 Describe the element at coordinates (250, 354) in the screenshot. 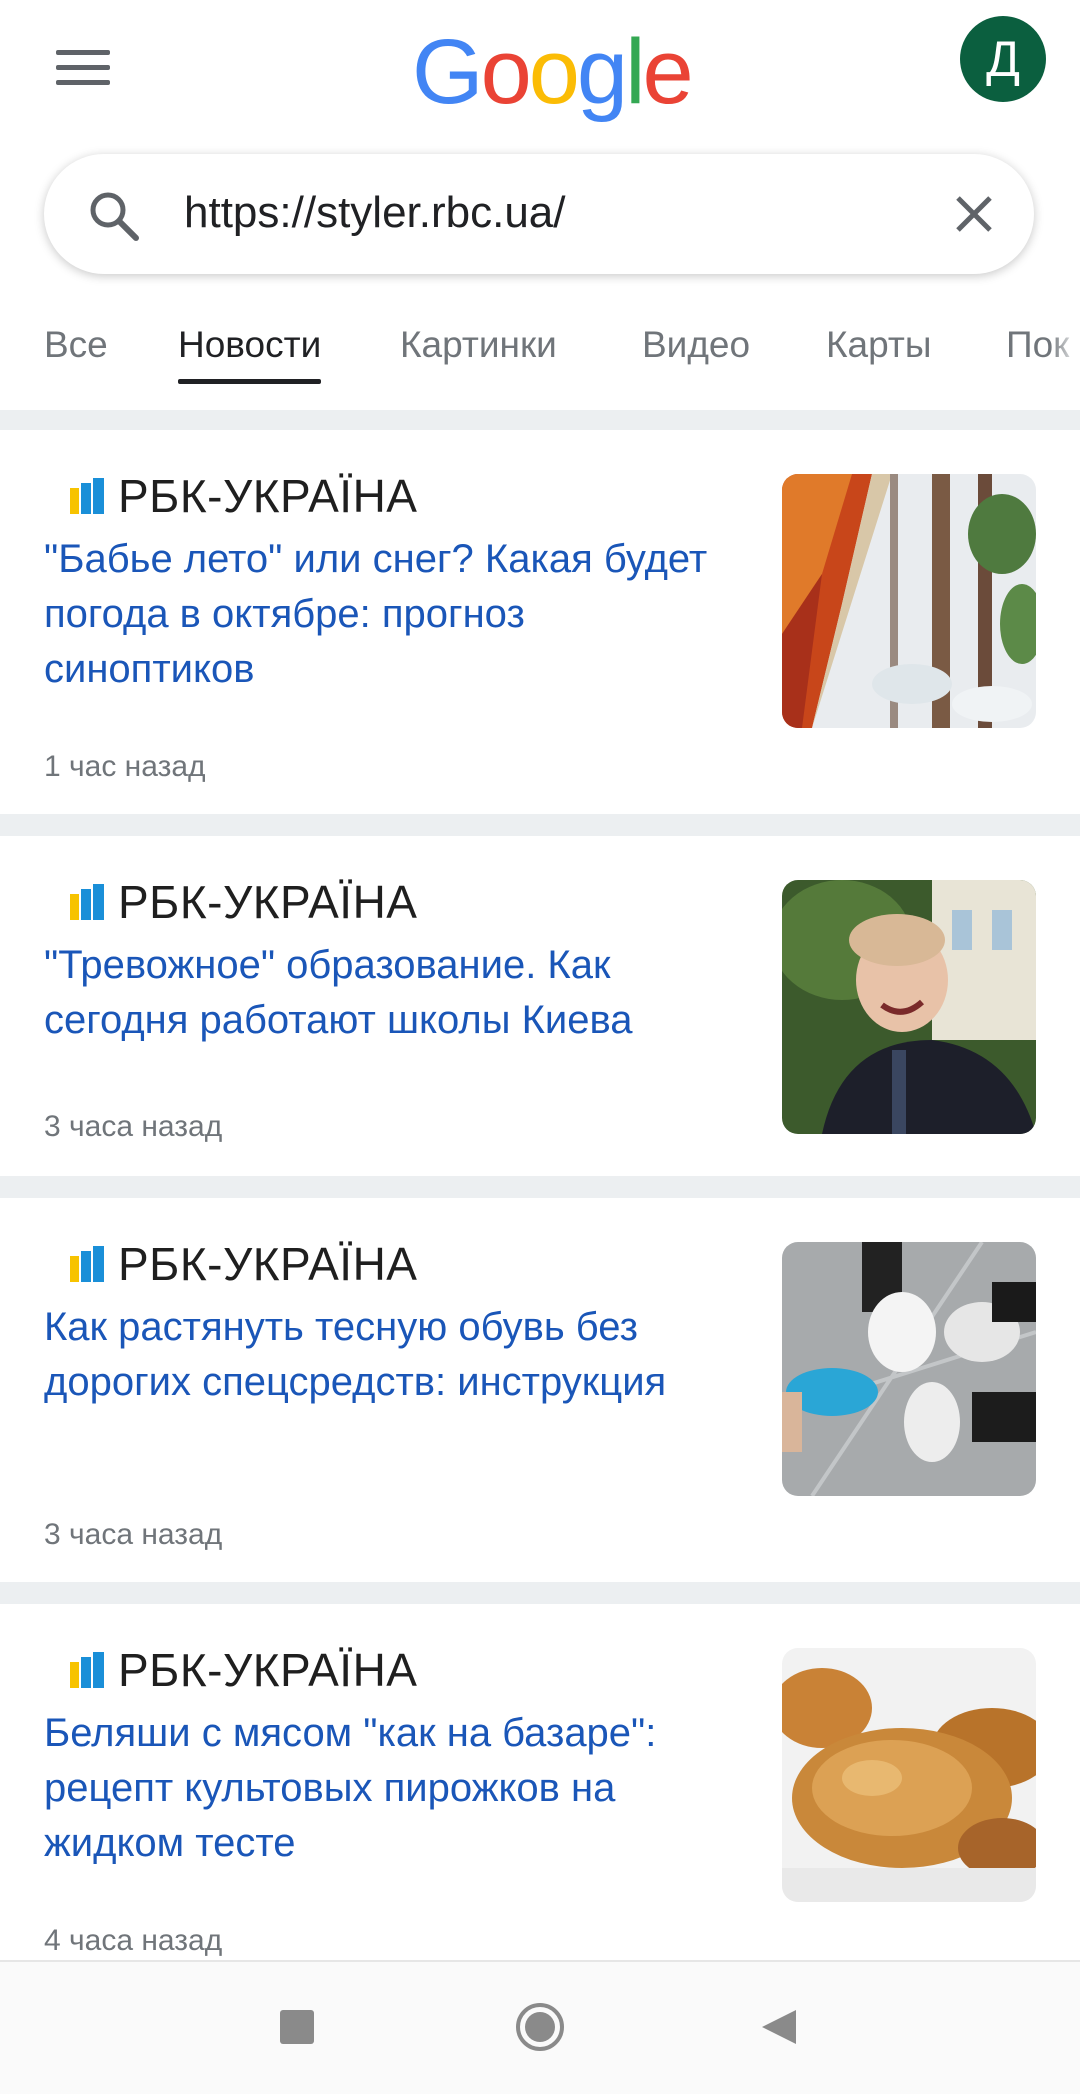

I see `tab-news: Новости` at that location.